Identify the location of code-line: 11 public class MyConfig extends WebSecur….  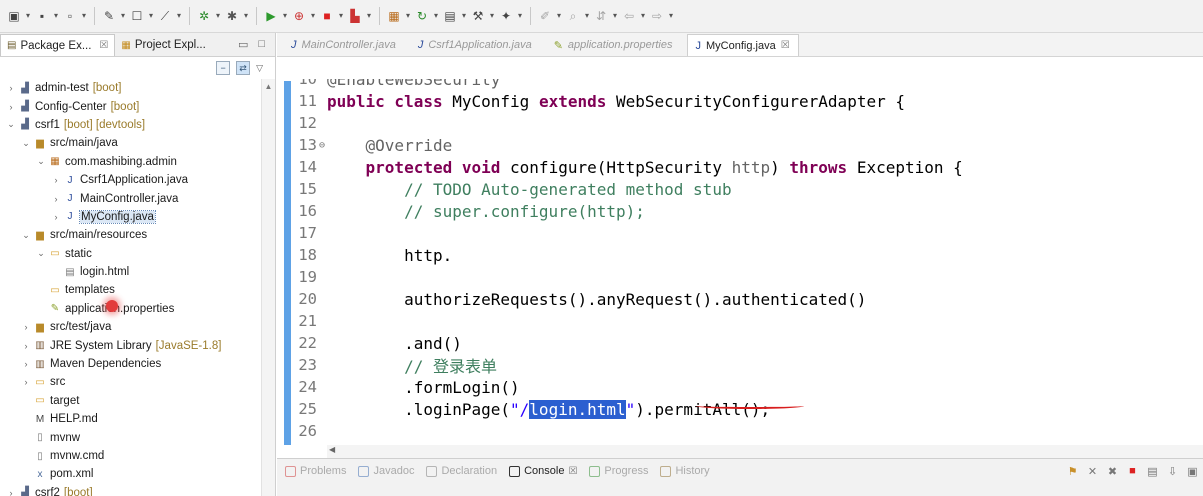
(740, 101).